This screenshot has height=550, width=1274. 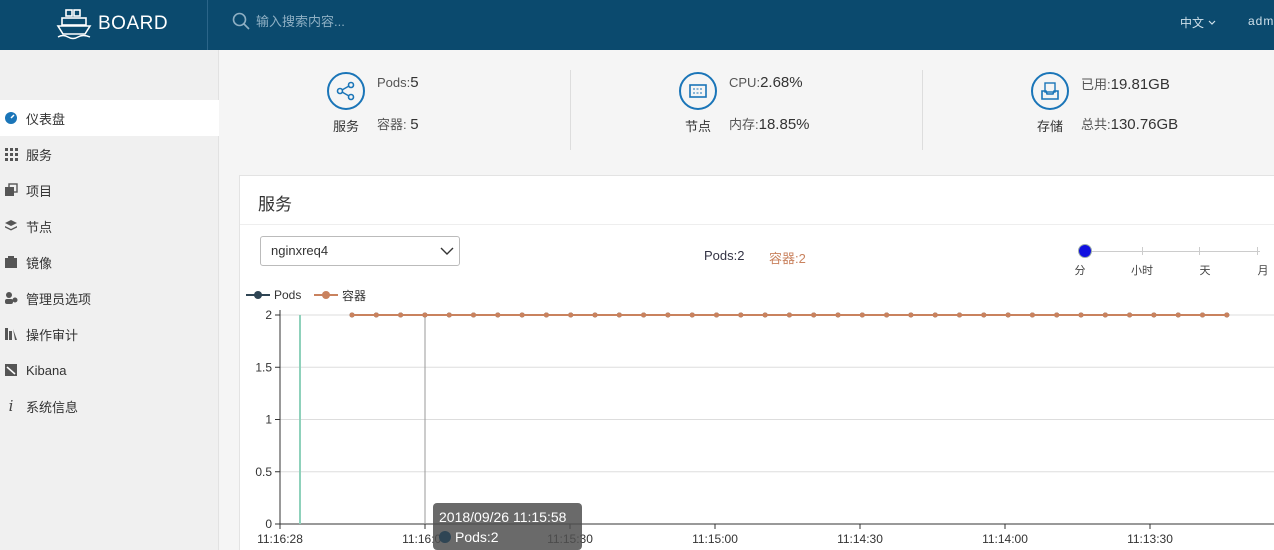 I want to click on pods-stat: Pods:5, so click(x=398, y=82).